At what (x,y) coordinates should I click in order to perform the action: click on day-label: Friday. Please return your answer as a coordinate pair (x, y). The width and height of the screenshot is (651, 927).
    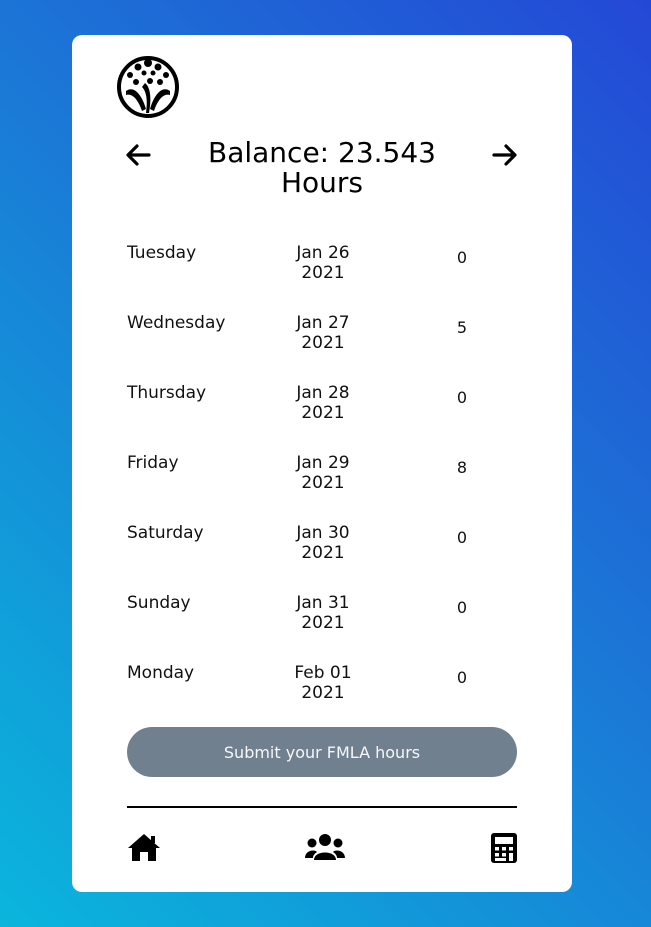
    Looking at the image, I should click on (153, 463).